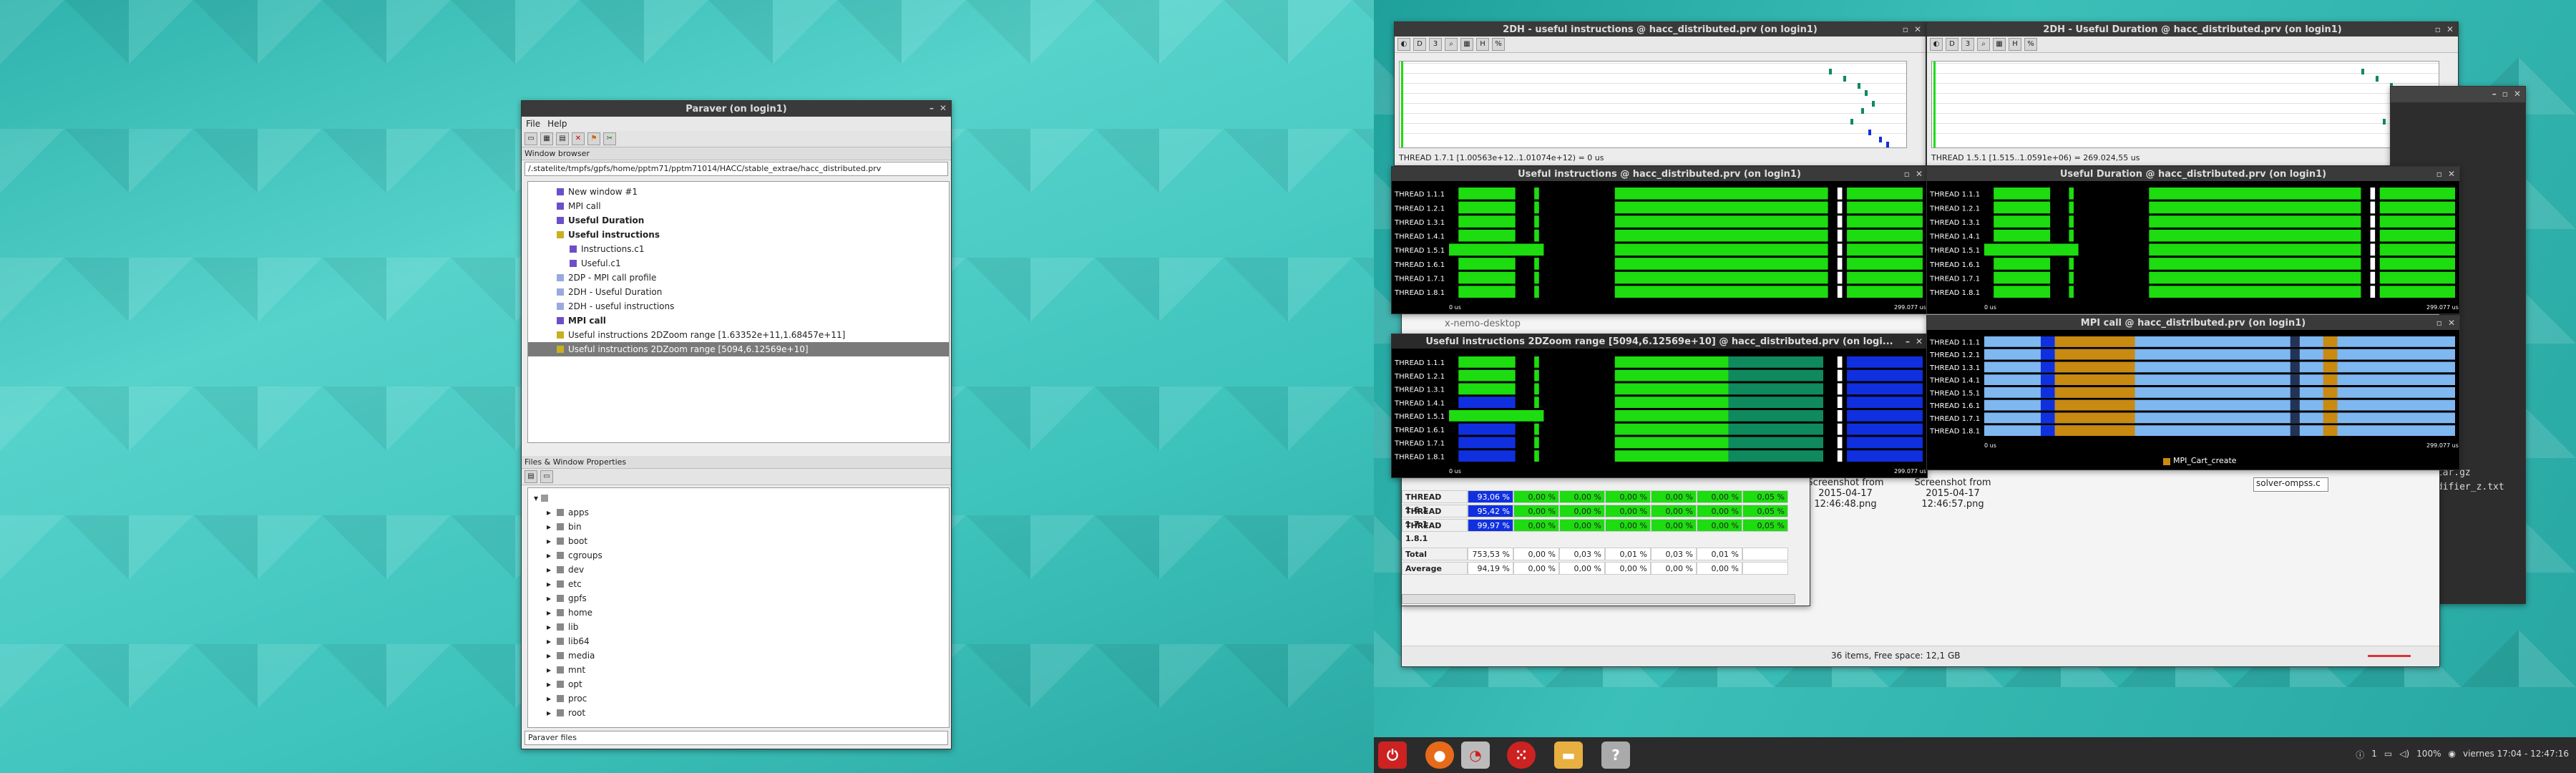 The image size is (2576, 773). Describe the element at coordinates (738, 292) in the screenshot. I see `tree-item: 2DH - Useful Duration` at that location.